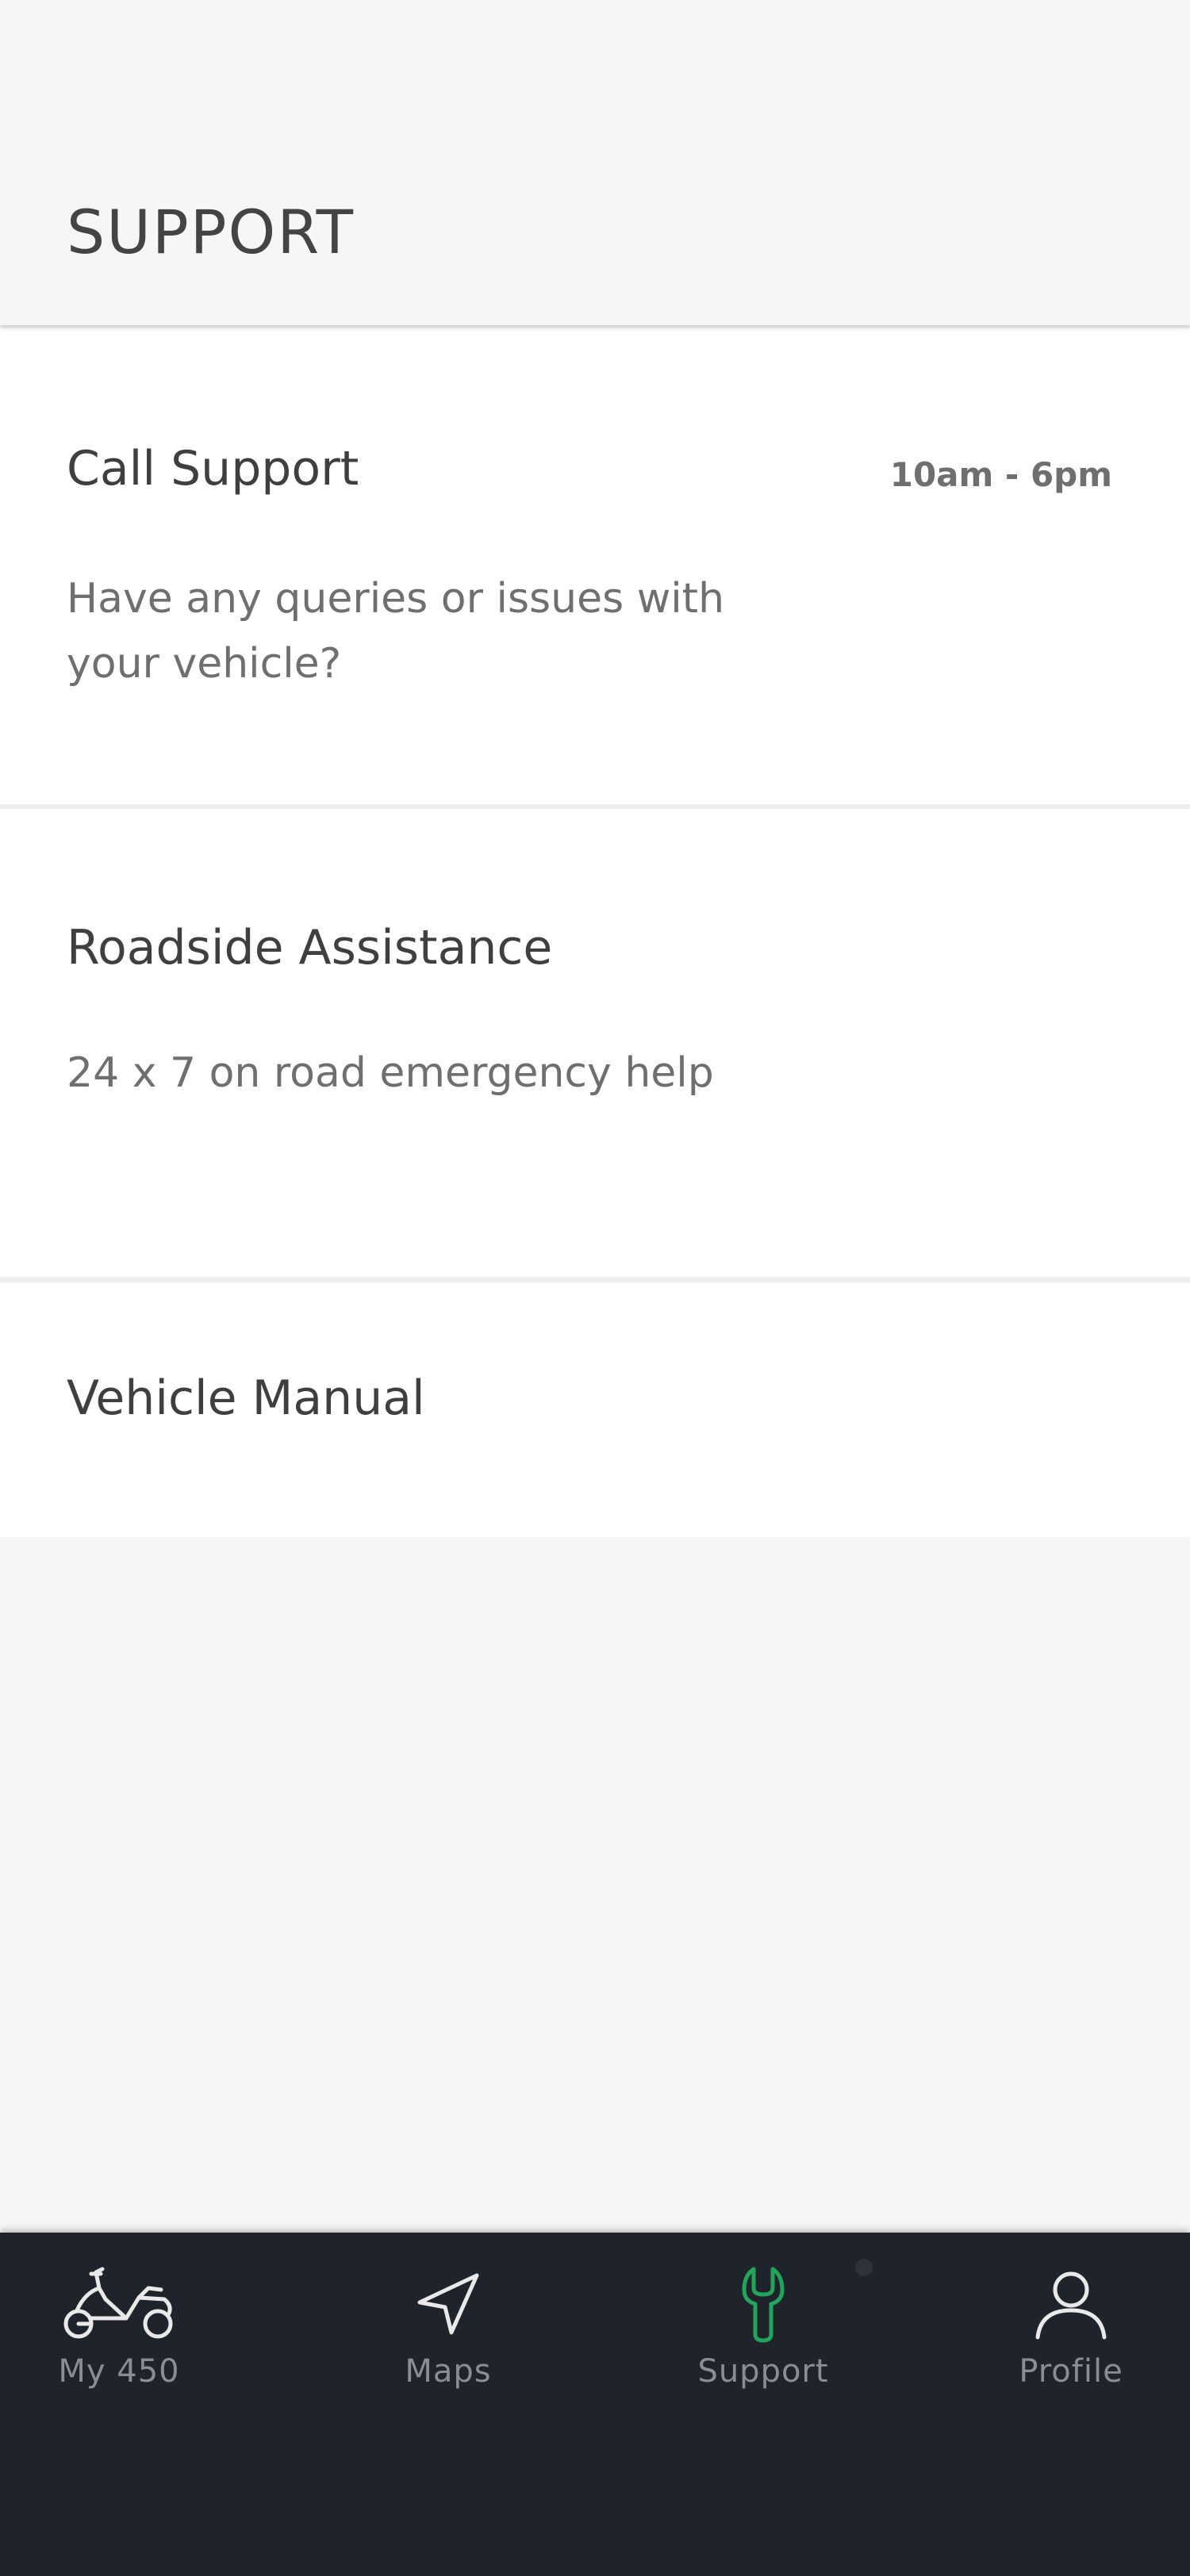 This screenshot has height=2576, width=1190. I want to click on vehicle-manual-title: Vehicle Manual, so click(246, 1398).